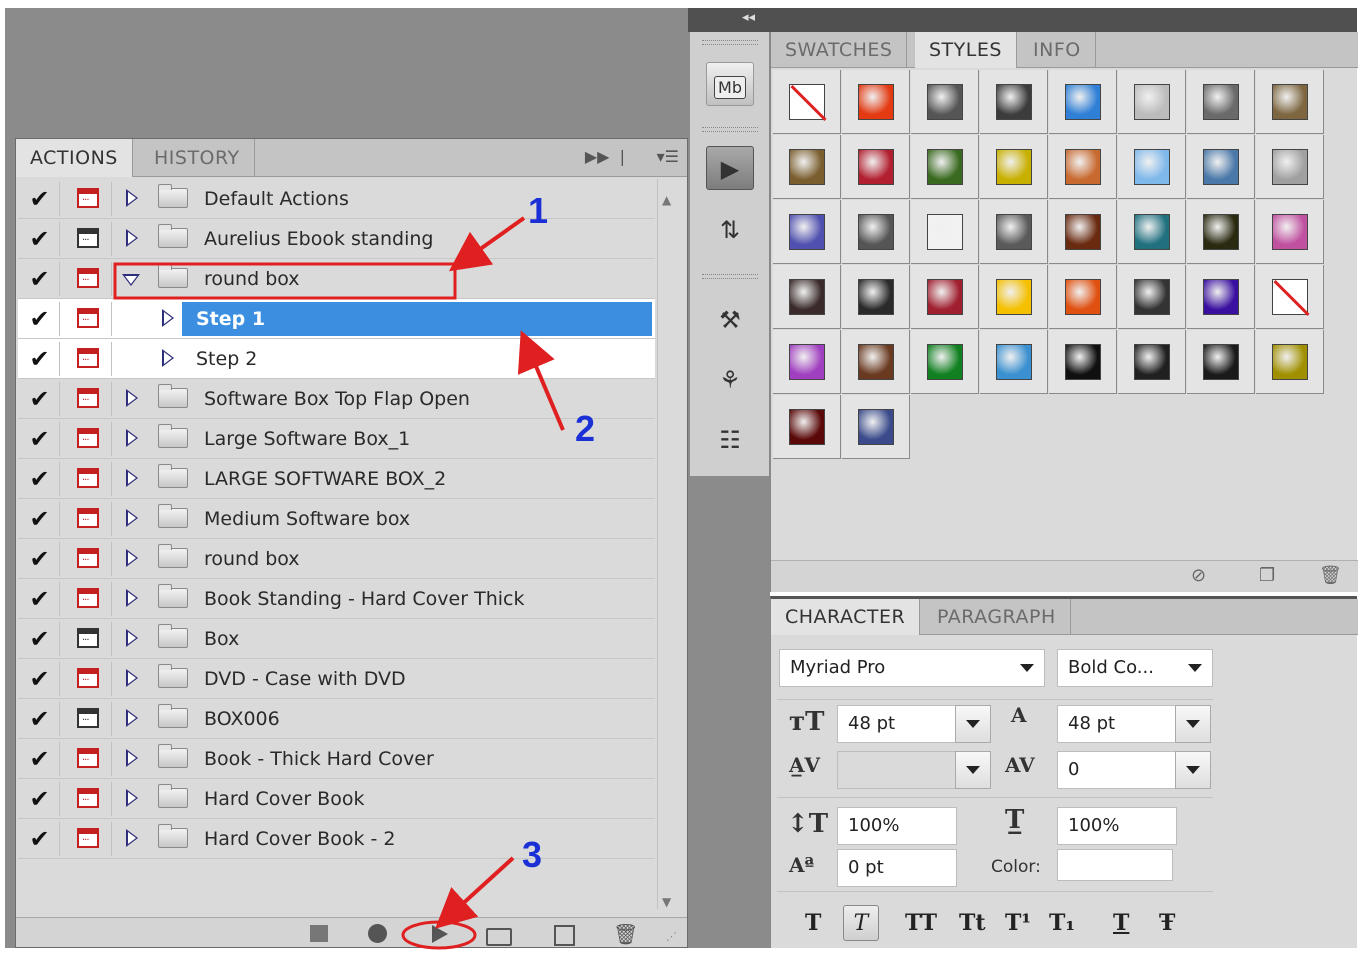  Describe the element at coordinates (1062, 923) in the screenshot. I see `subscript-button: T₁` at that location.